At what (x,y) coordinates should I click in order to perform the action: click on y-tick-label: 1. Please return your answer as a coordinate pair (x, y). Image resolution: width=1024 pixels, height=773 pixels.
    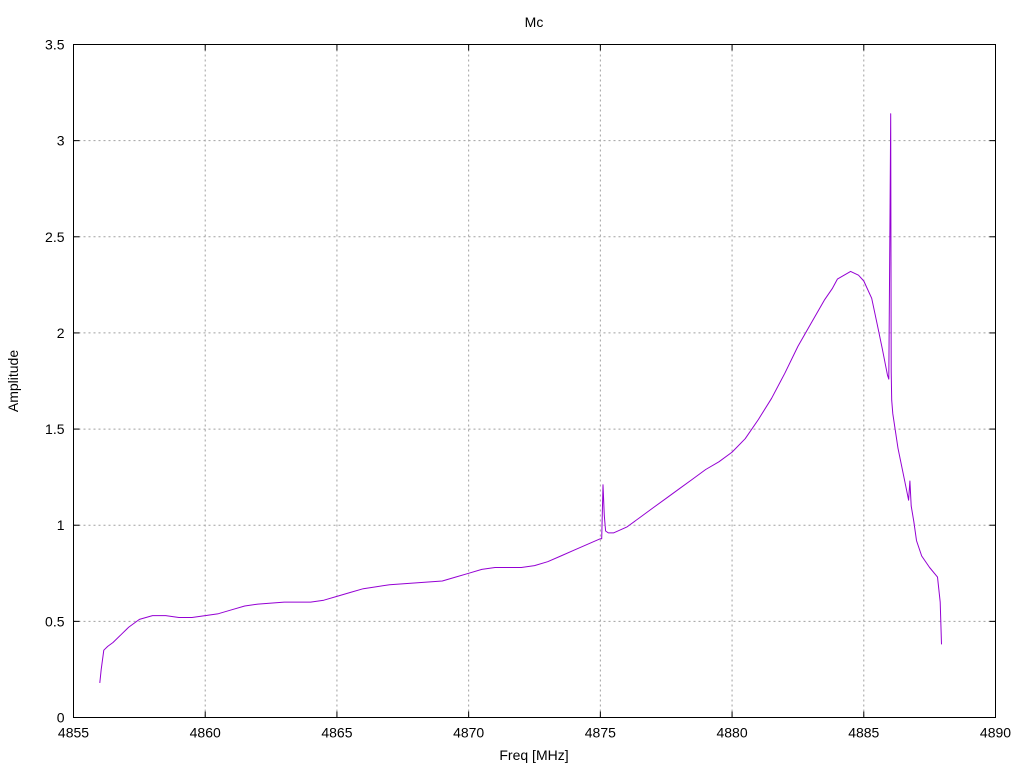
    Looking at the image, I should click on (61, 525).